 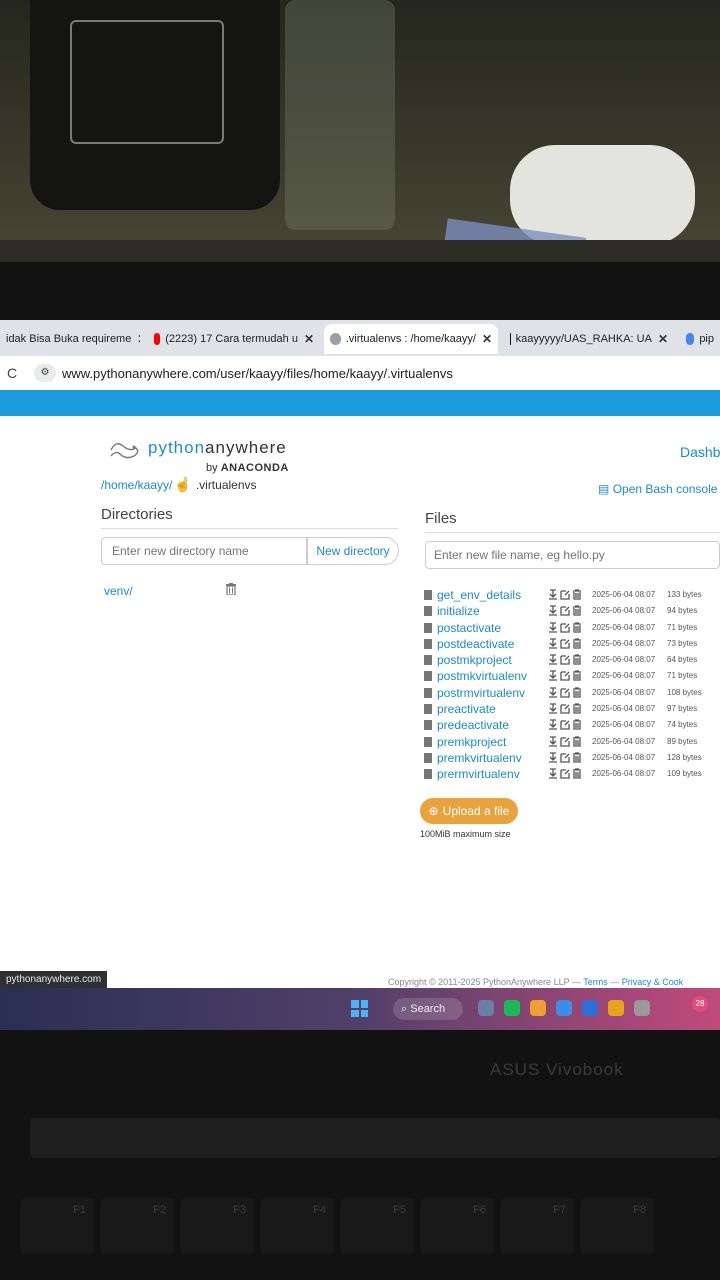 I want to click on file-row: postmkvirtualenv 2025-06-04 08:07 71 bytes, so click(x=572, y=677).